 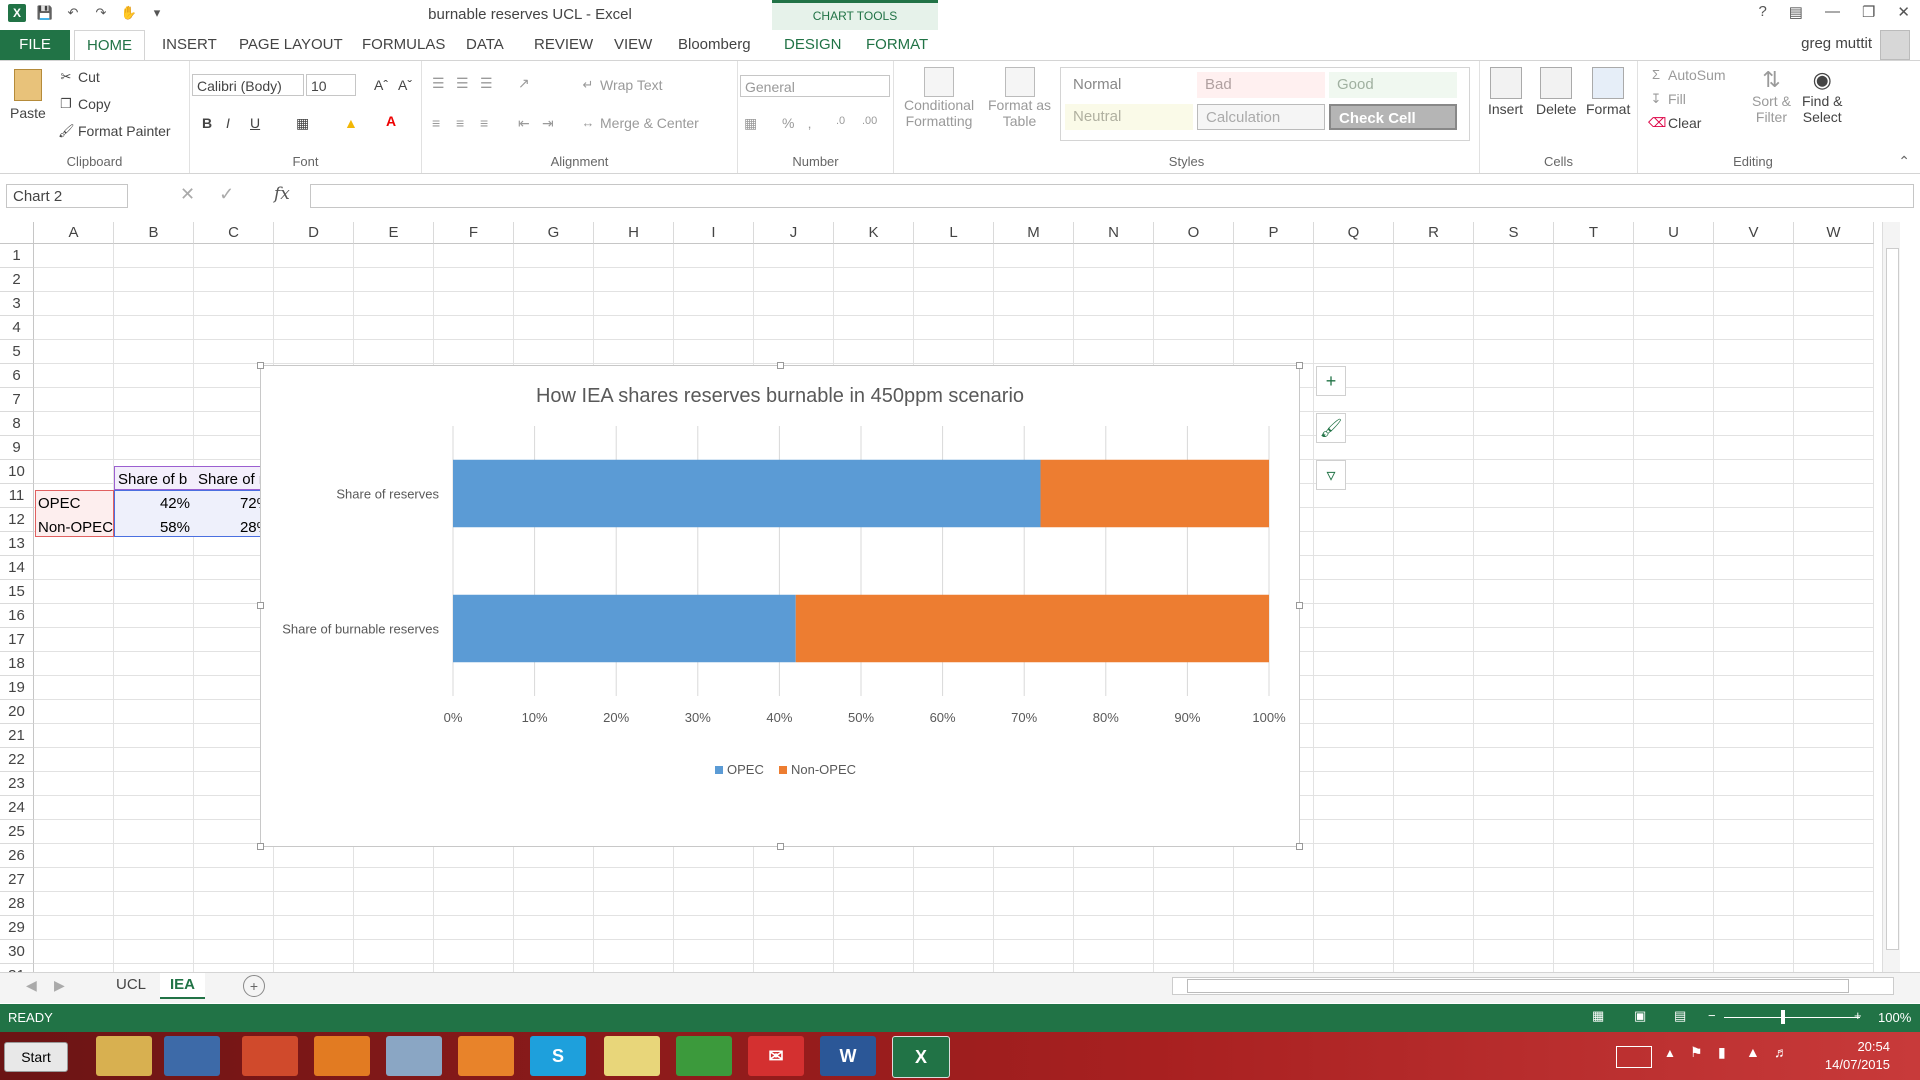 I want to click on column-header: M, so click(x=1034, y=233).